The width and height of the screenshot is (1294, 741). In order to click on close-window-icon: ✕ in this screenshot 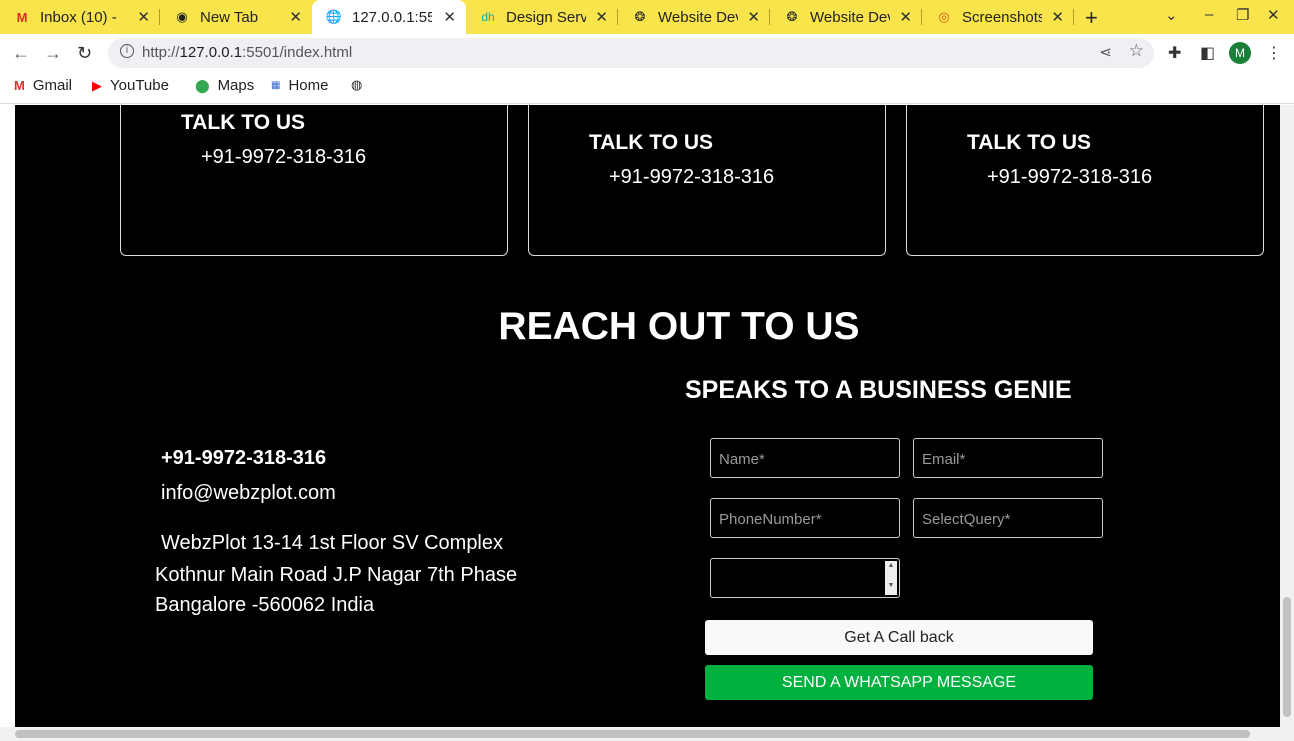, I will do `click(1273, 15)`.